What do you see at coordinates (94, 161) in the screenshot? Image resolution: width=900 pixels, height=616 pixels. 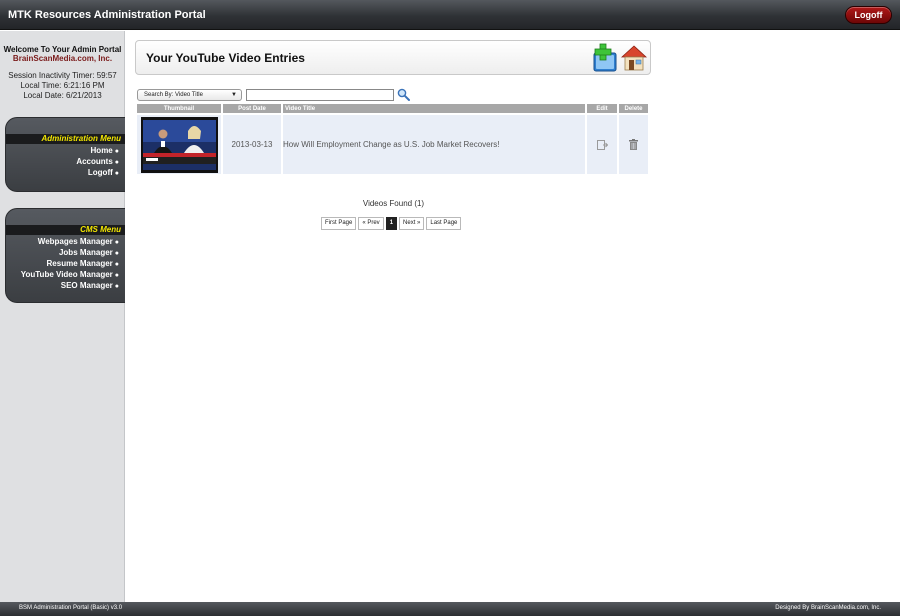 I see `menu-item-label: Accounts` at bounding box center [94, 161].